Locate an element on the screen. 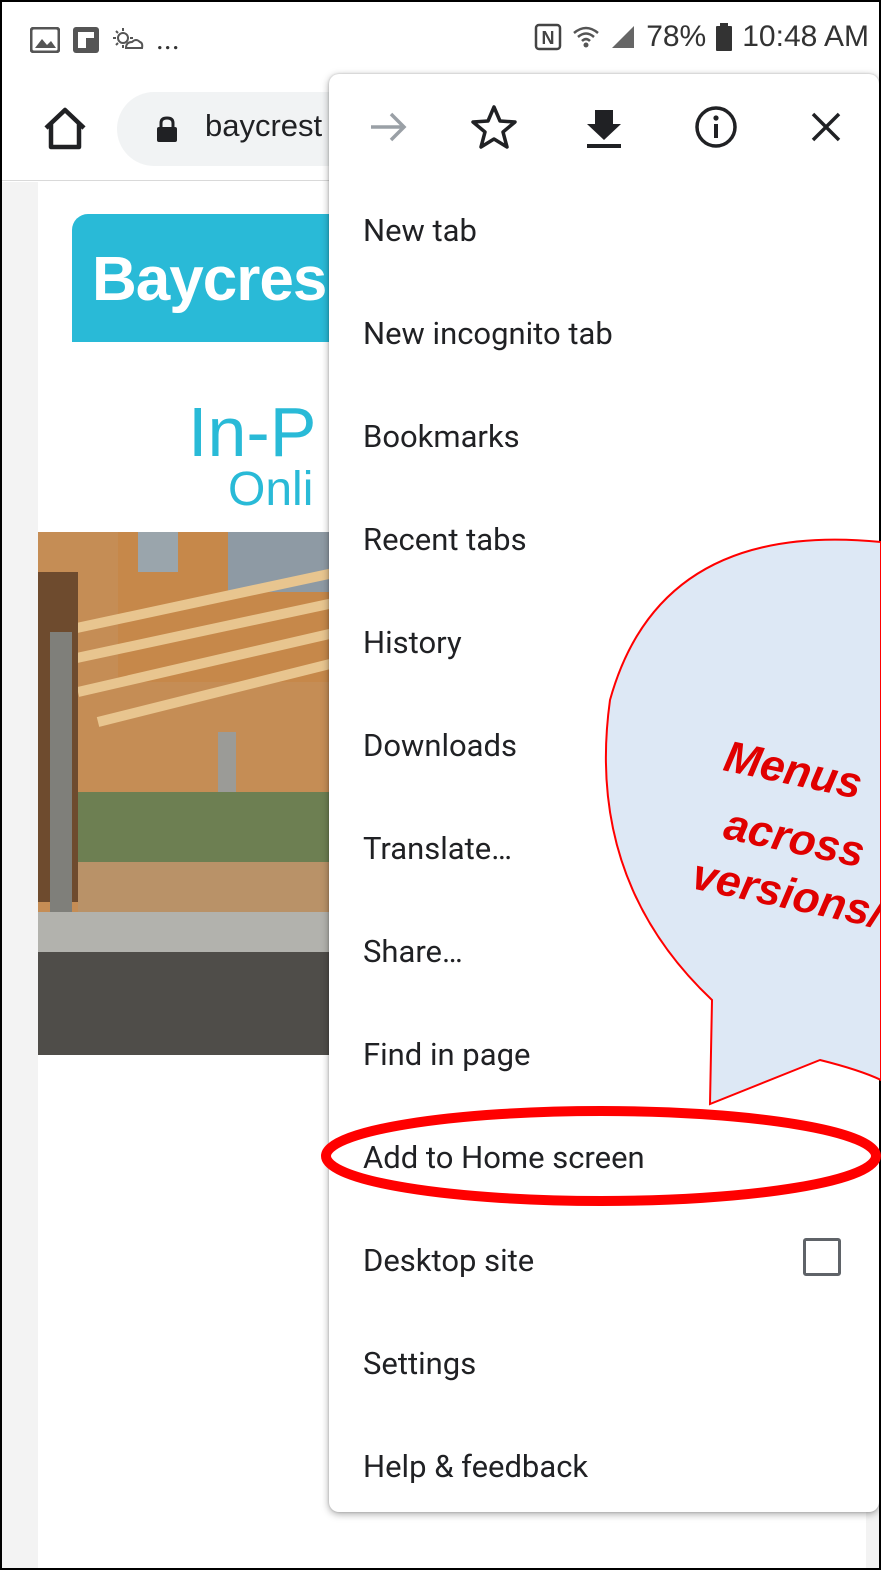 Image resolution: width=881 pixels, height=1570 pixels. bookmark-star-icon is located at coordinates (494, 127).